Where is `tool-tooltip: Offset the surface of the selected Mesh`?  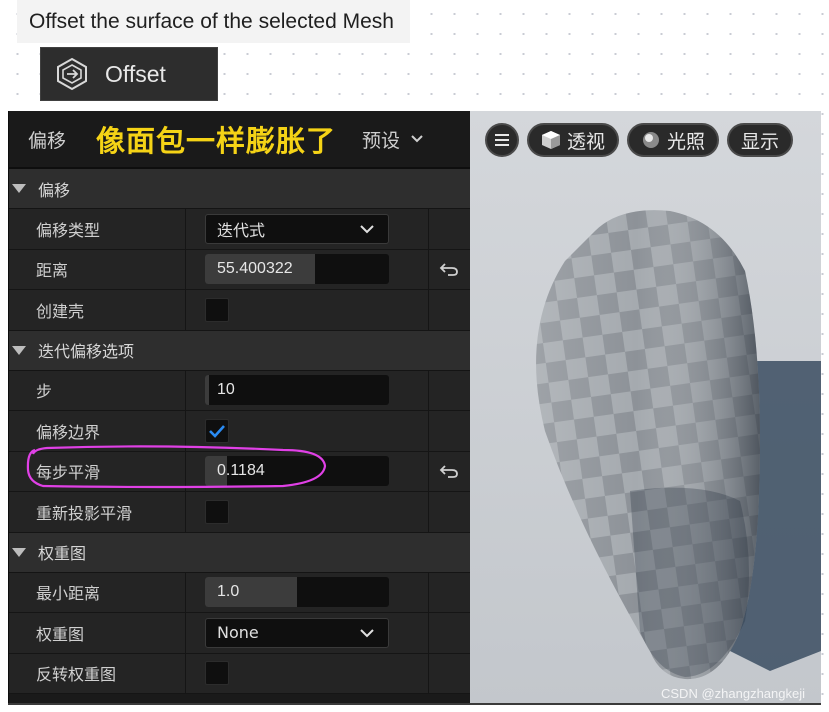 tool-tooltip: Offset the surface of the selected Mesh is located at coordinates (213, 21).